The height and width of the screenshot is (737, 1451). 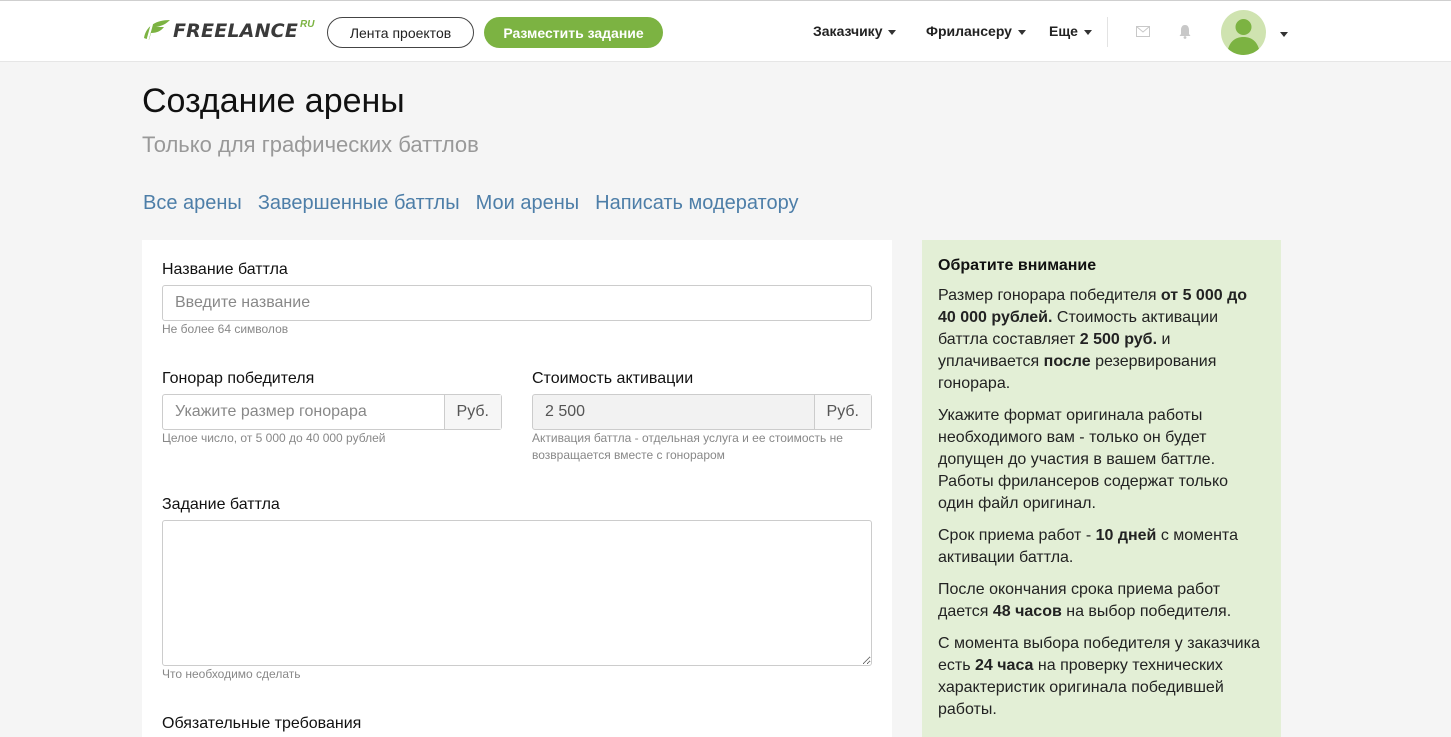 I want to click on battle-task-hint: Что необходимо сделать, so click(x=231, y=674).